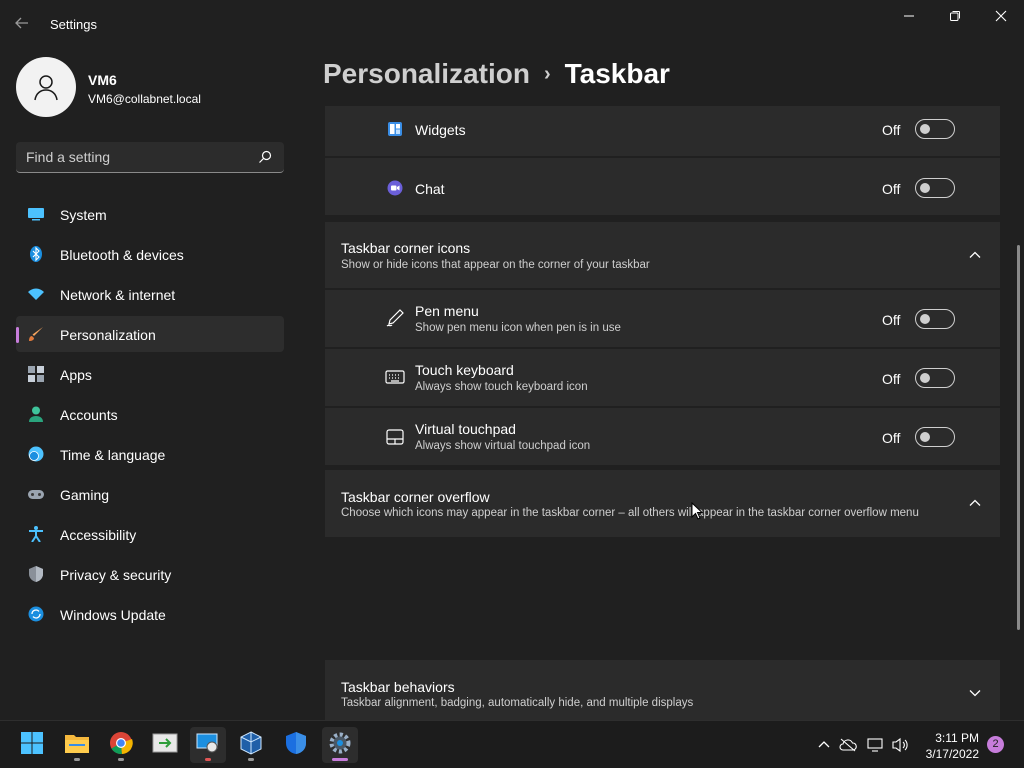 This screenshot has height=768, width=1024. I want to click on pen-icon, so click(395, 318).